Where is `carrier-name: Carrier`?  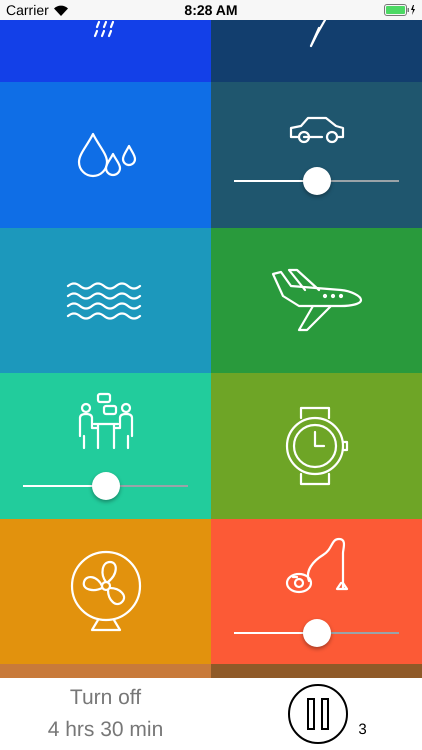 carrier-name: Carrier is located at coordinates (27, 10).